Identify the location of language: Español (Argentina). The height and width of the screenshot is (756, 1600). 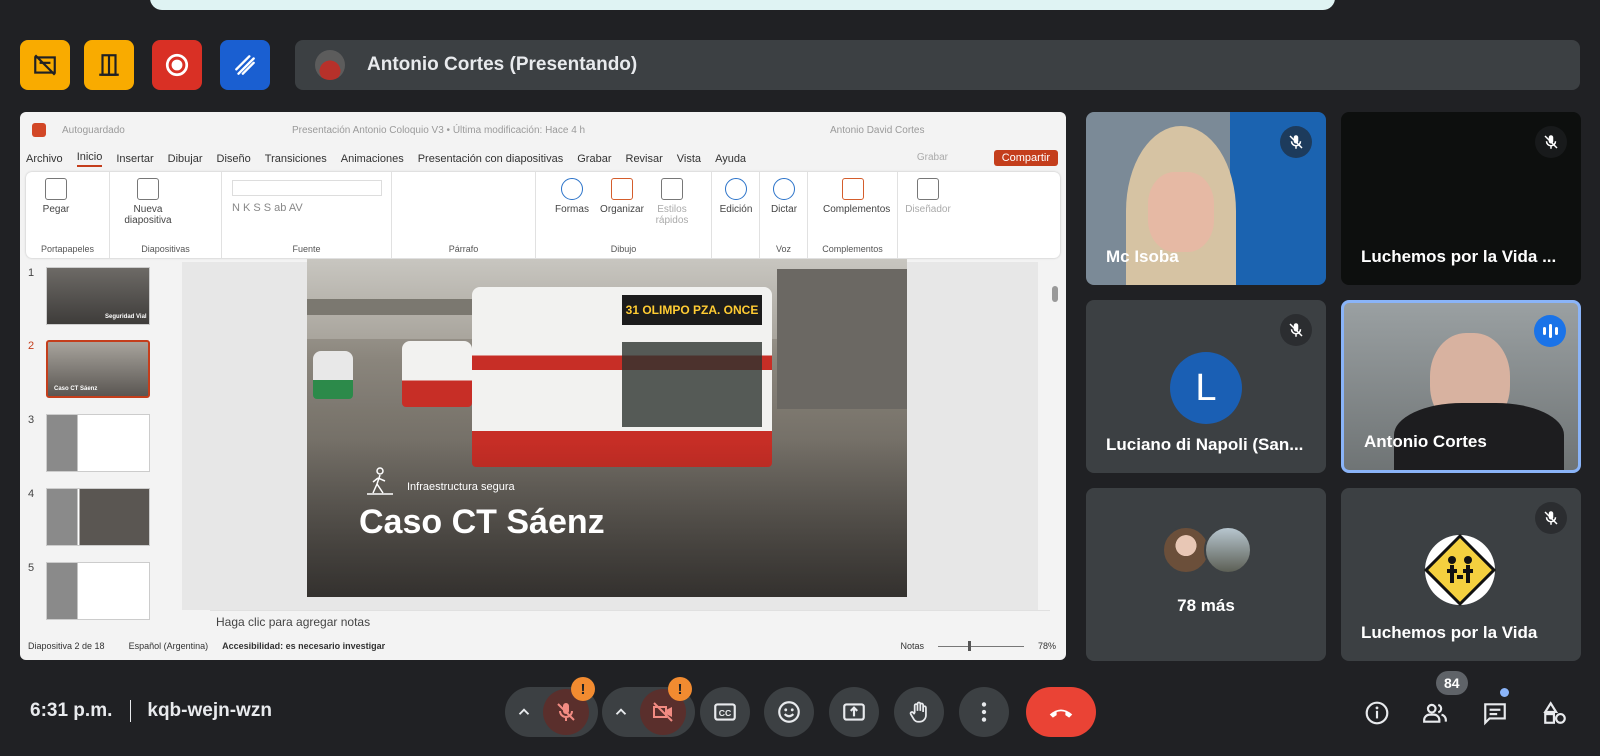
(169, 646).